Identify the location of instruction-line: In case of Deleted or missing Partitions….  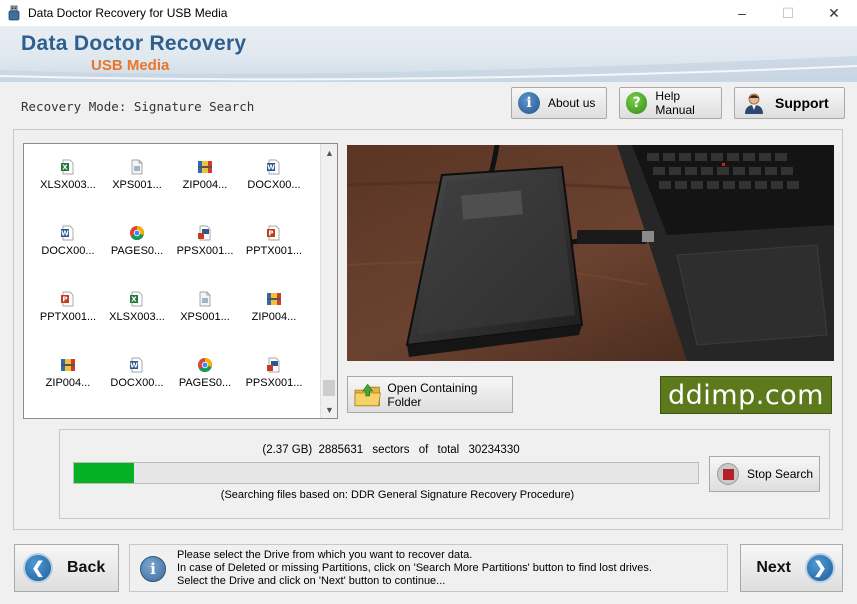
(414, 568).